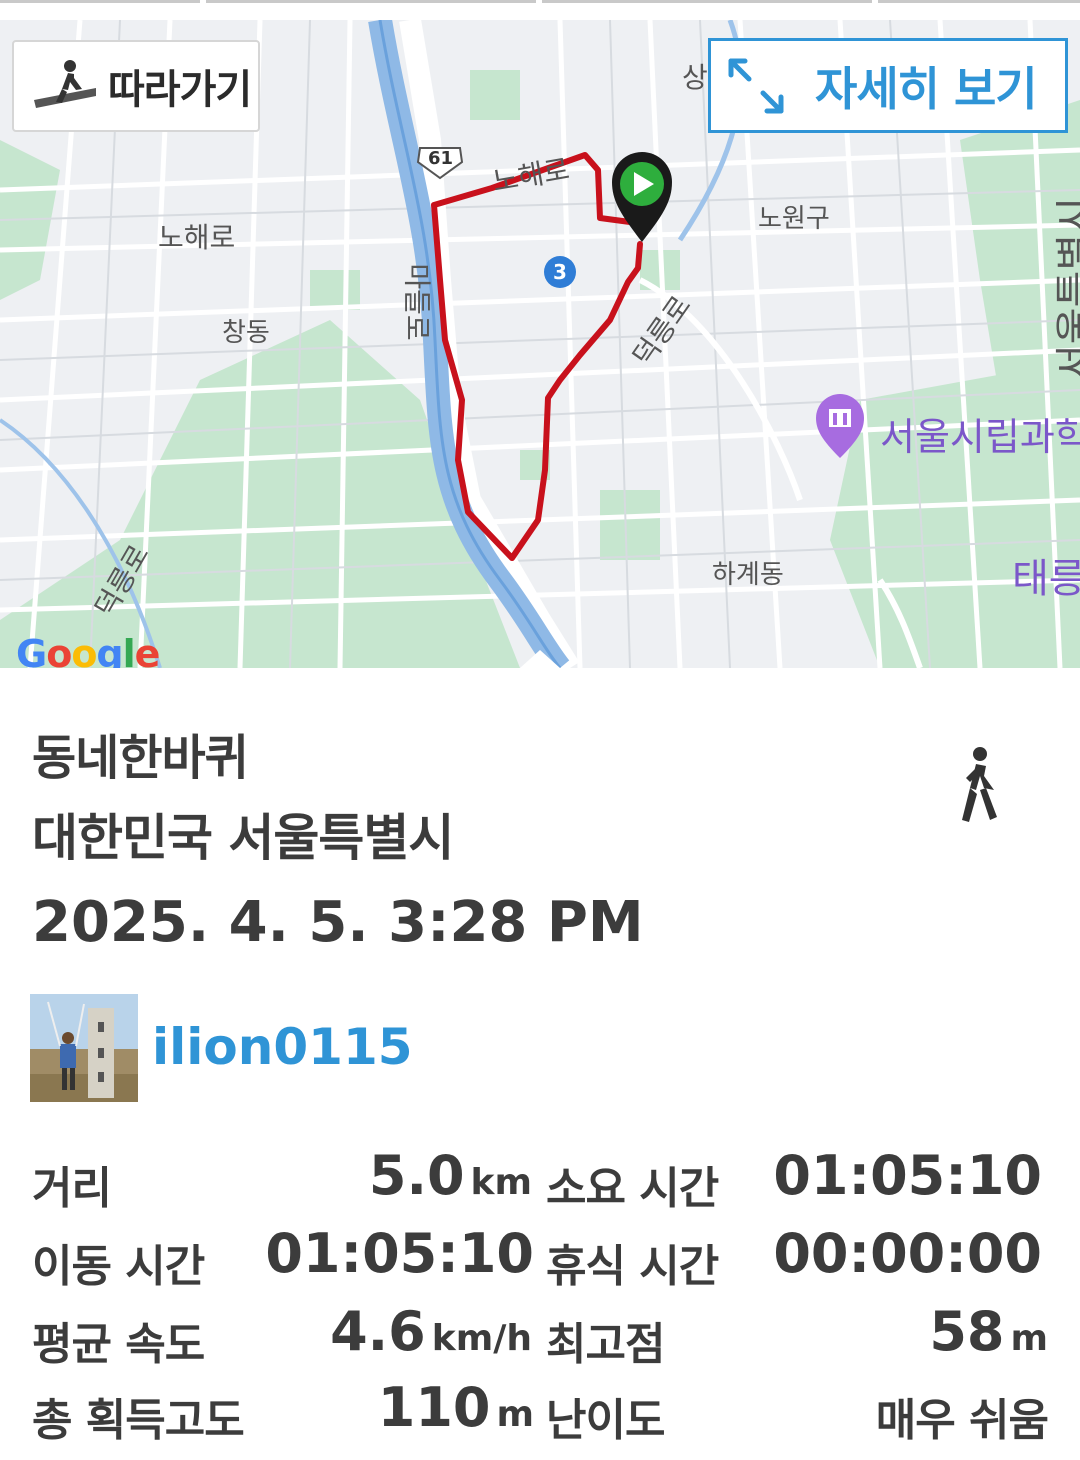 The width and height of the screenshot is (1080, 1460). What do you see at coordinates (180, 90) in the screenshot?
I see `follow-button-label: 따라가기` at bounding box center [180, 90].